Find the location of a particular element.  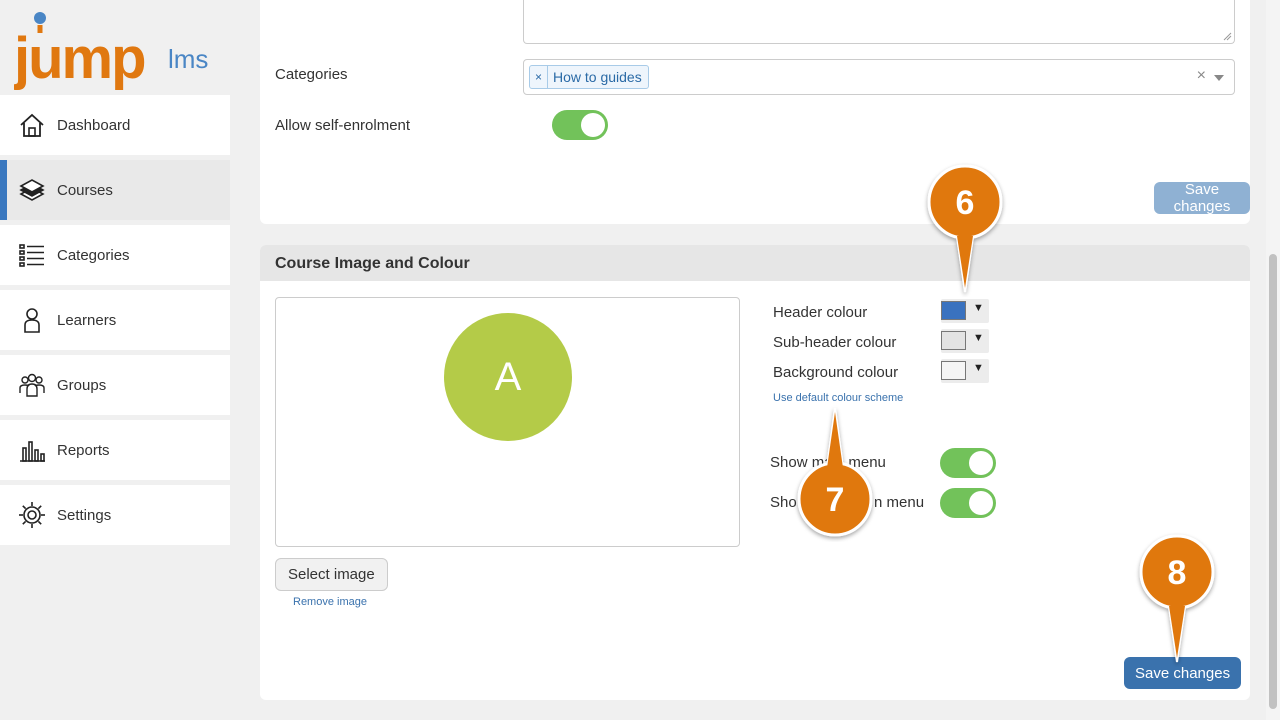

scrollbar-thumb is located at coordinates (1273, 481).